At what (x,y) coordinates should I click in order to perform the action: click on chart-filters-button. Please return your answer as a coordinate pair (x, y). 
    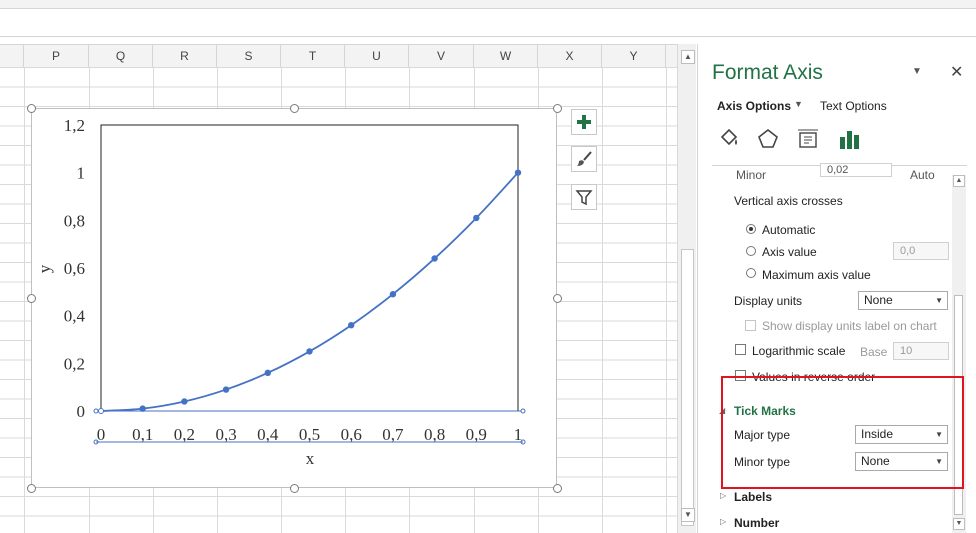
    Looking at the image, I should click on (584, 197).